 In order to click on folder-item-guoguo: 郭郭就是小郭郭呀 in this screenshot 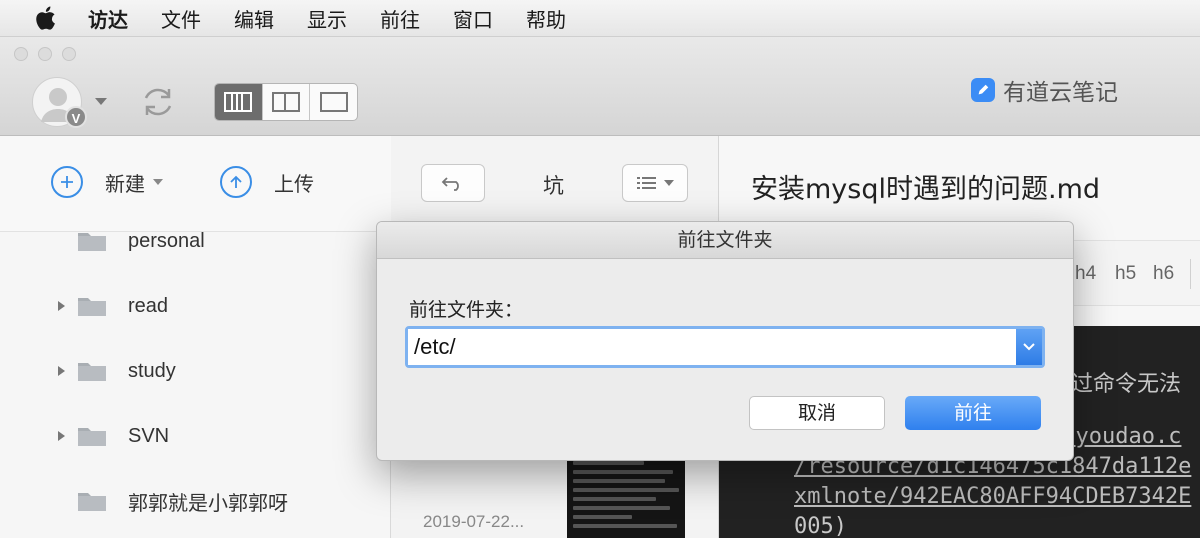, I will do `click(195, 501)`.